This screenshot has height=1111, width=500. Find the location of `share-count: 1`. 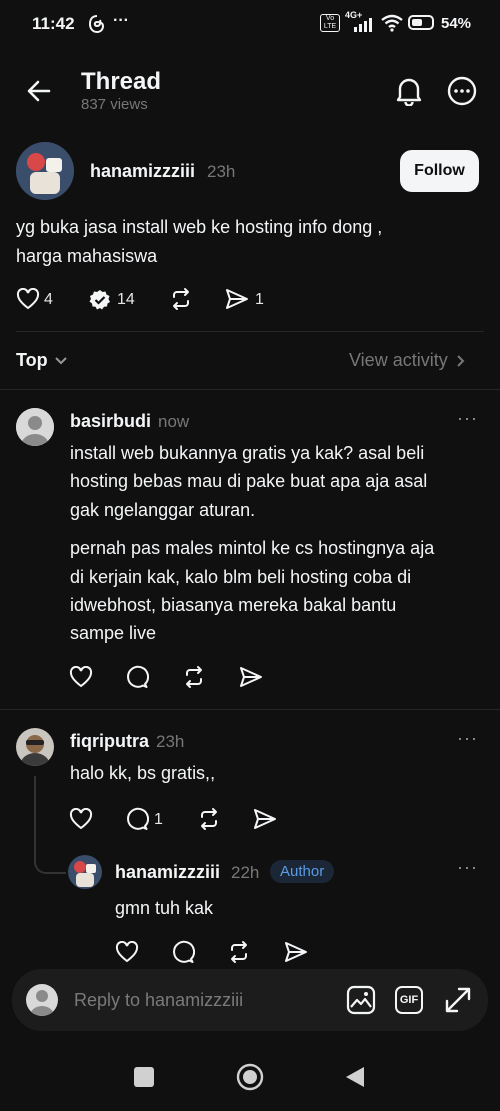

share-count: 1 is located at coordinates (259, 299).